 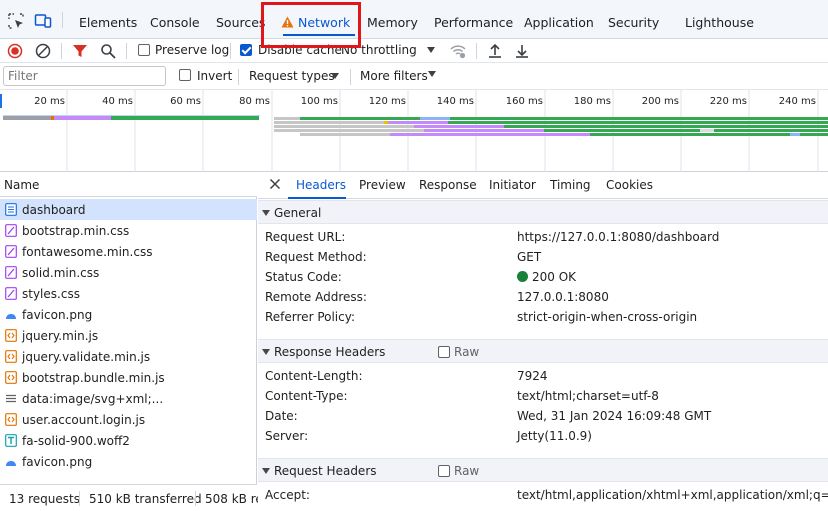 I want to click on header-row: Remote Address: 127.0.0.1:8080, so click(x=543, y=298).